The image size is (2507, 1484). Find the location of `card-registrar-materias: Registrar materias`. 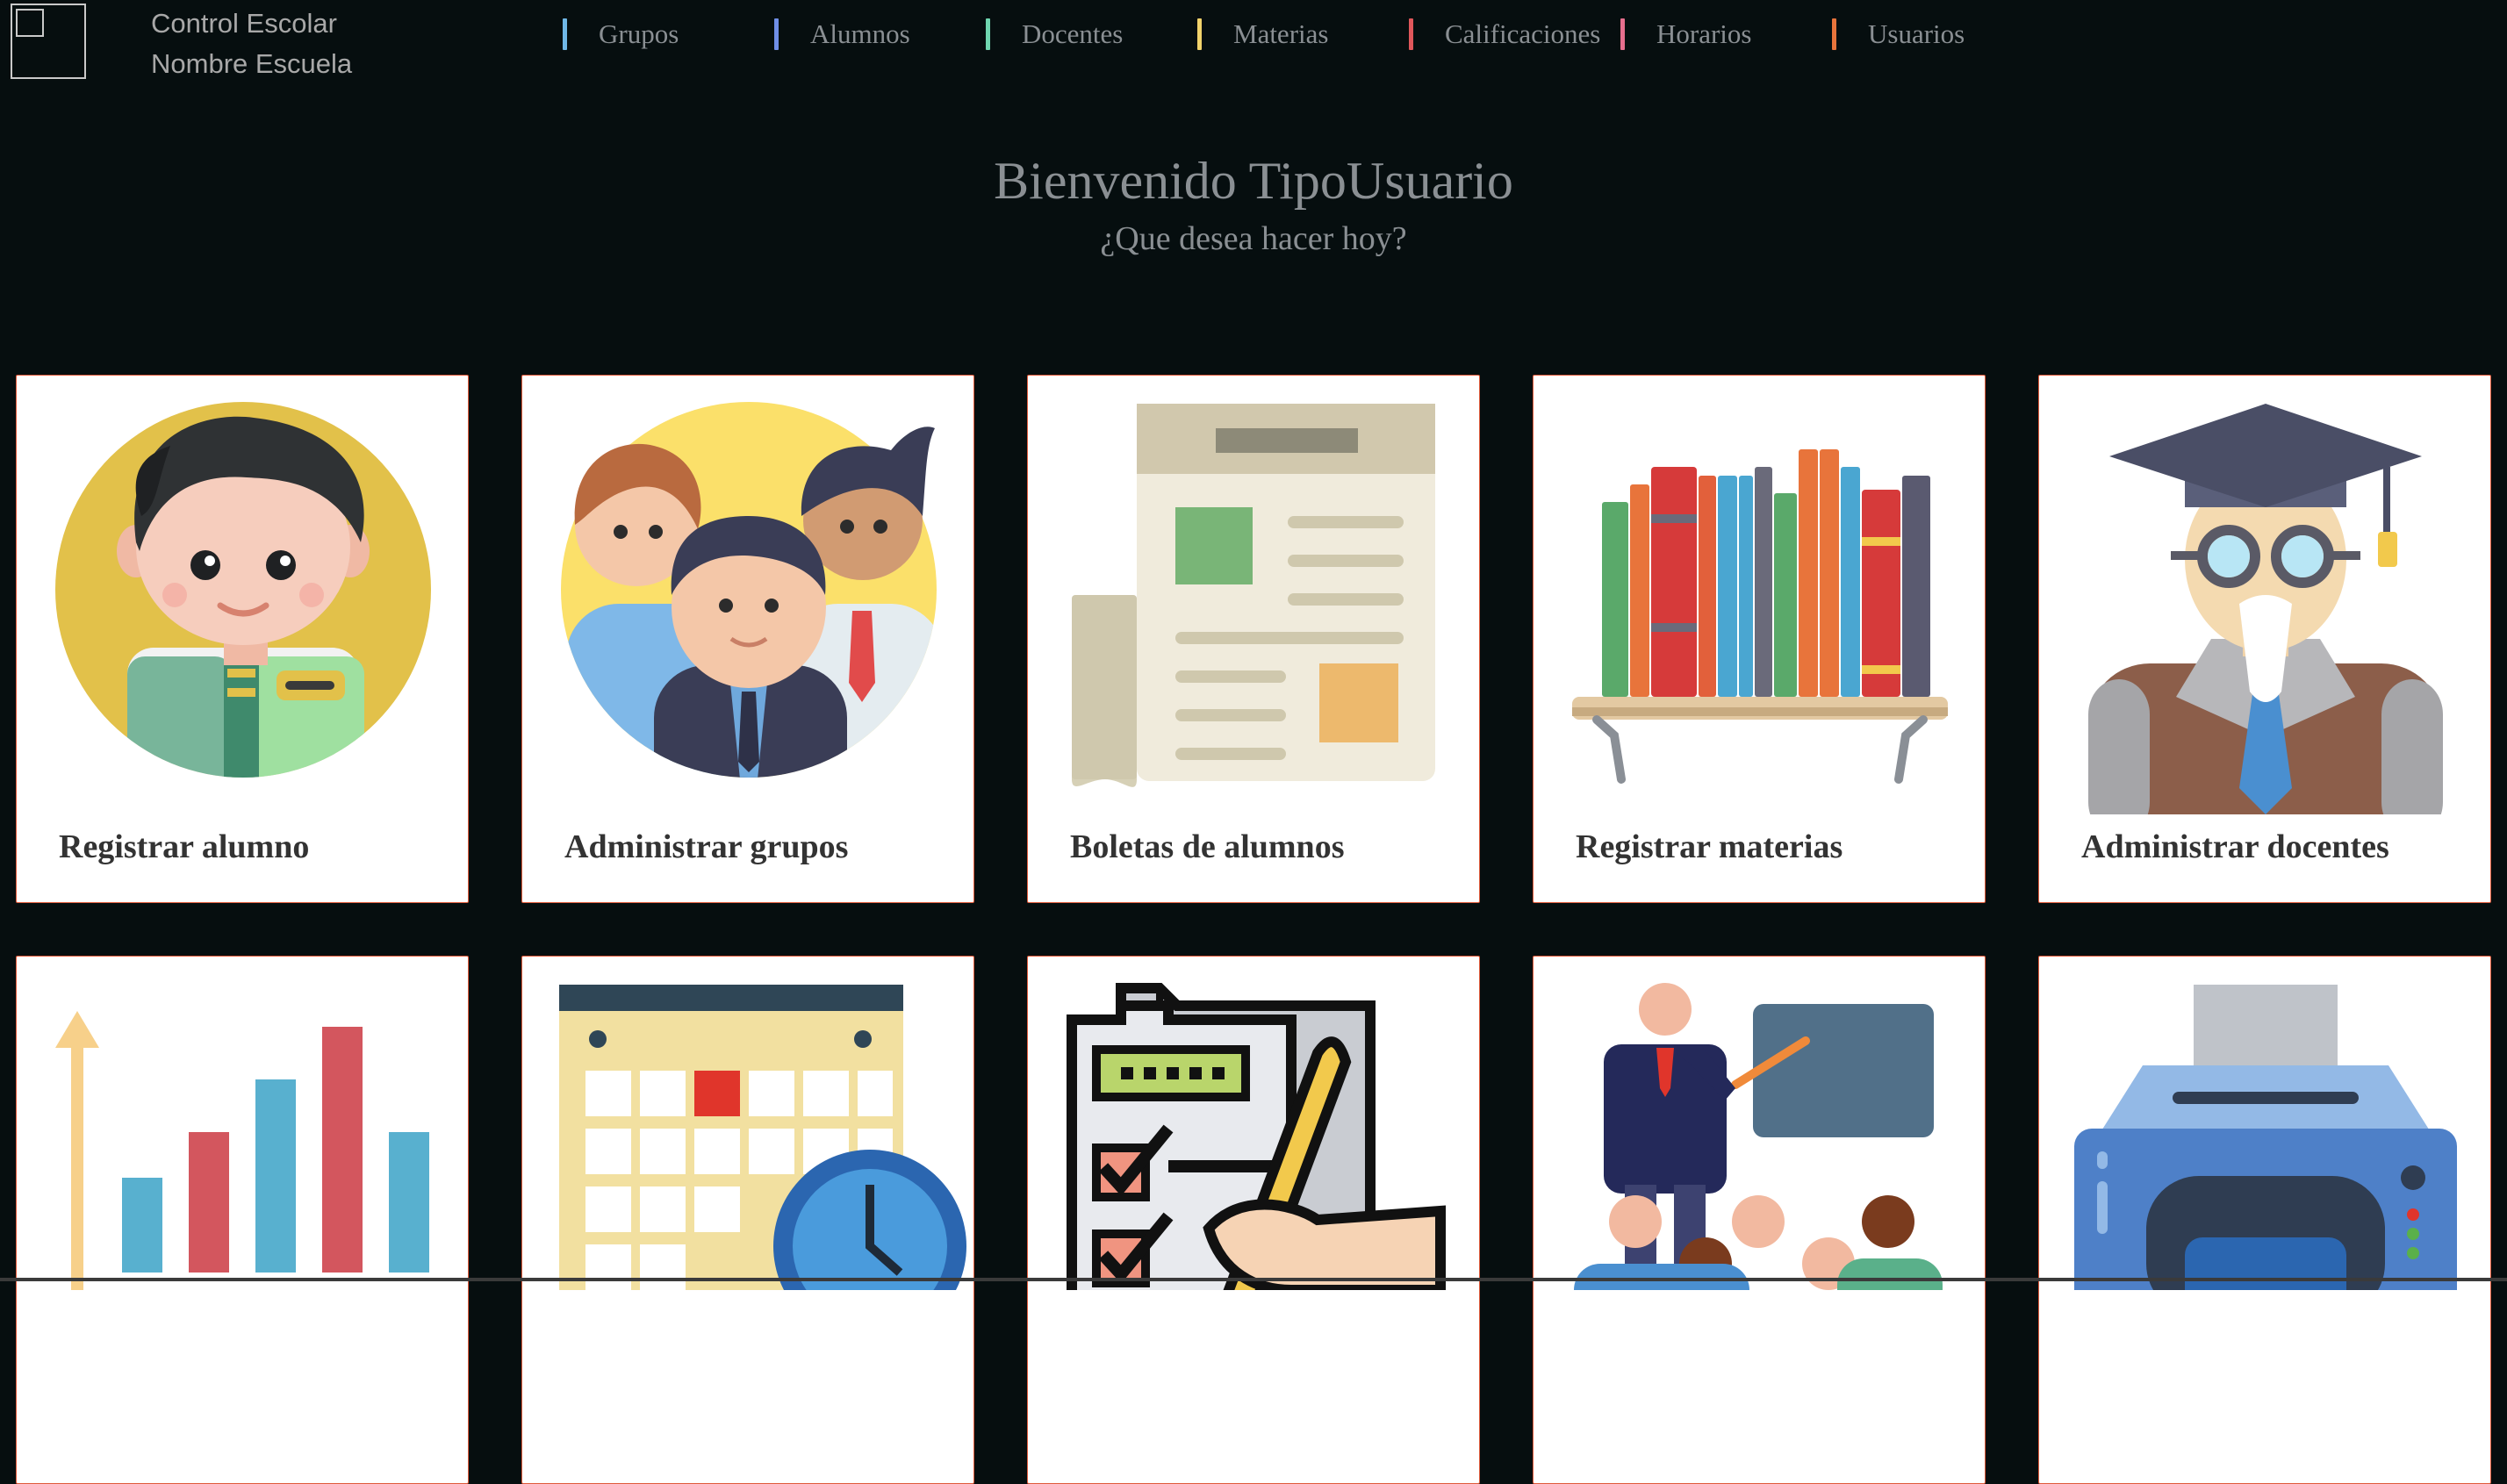

card-registrar-materias: Registrar materias is located at coordinates (1759, 639).